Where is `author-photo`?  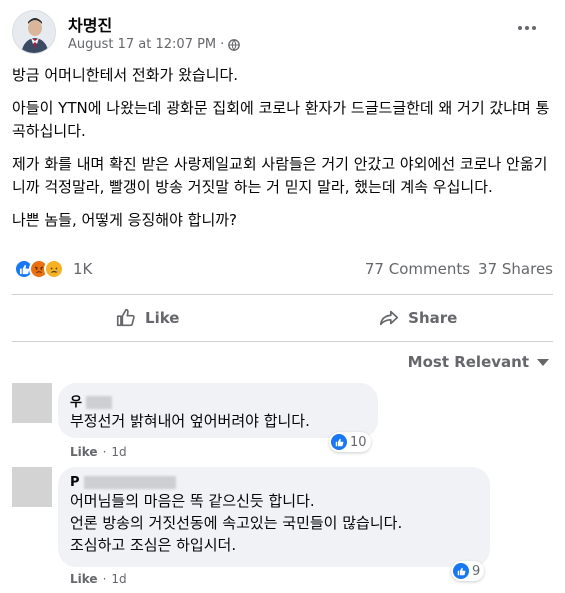
author-photo is located at coordinates (34, 32).